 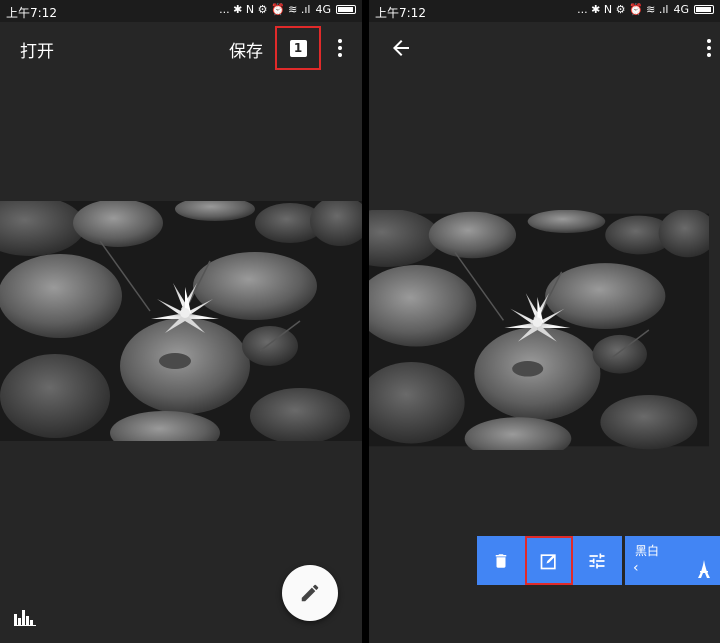 I want to click on pencil-icon, so click(x=310, y=593).